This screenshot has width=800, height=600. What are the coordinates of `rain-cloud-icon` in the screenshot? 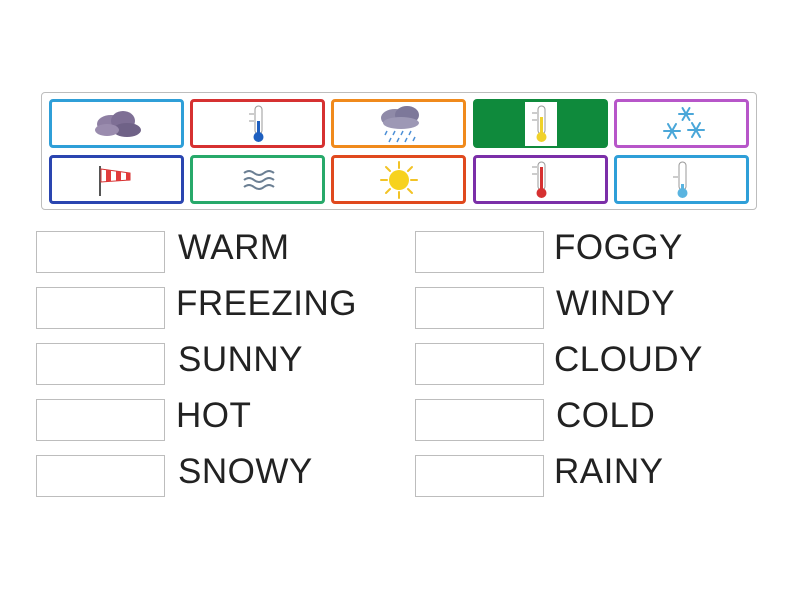 It's located at (399, 123).